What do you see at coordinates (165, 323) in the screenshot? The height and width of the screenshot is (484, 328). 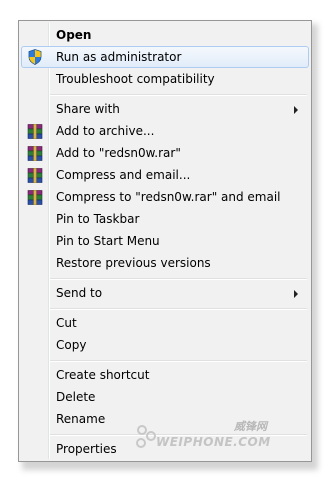 I see `menu-item-cut: Cut` at bounding box center [165, 323].